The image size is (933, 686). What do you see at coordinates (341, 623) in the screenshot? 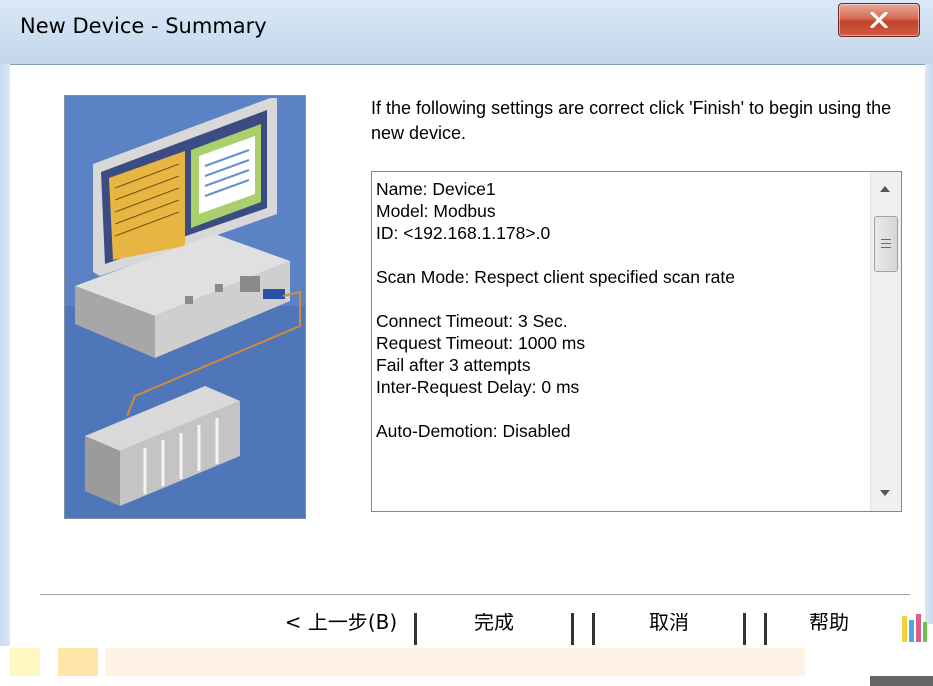
I see `back-button-label: < 上一步(B)` at bounding box center [341, 623].